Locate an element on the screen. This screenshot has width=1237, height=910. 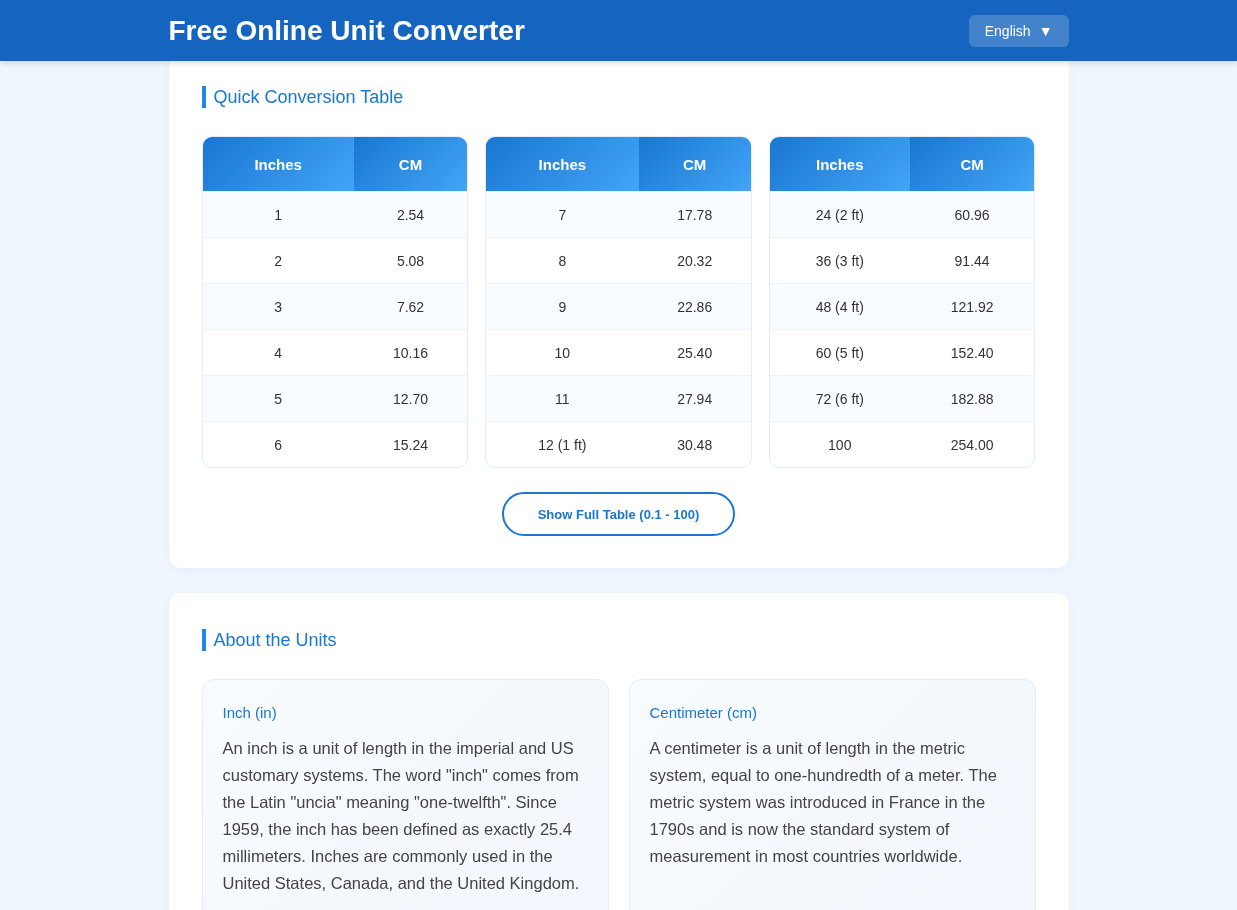
table-cell: 12 (1 ft) is located at coordinates (562, 444).